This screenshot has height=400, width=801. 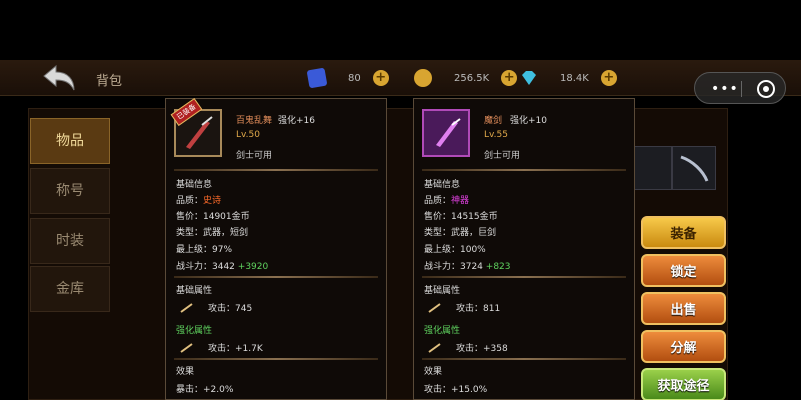 I want to click on magic-sword-item-icon, so click(x=446, y=133).